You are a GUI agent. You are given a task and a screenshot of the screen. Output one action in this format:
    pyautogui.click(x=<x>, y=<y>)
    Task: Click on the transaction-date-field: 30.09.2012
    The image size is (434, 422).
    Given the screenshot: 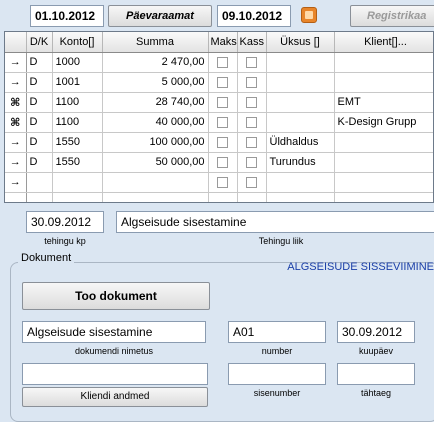 What is the action you would take?
    pyautogui.click(x=65, y=222)
    